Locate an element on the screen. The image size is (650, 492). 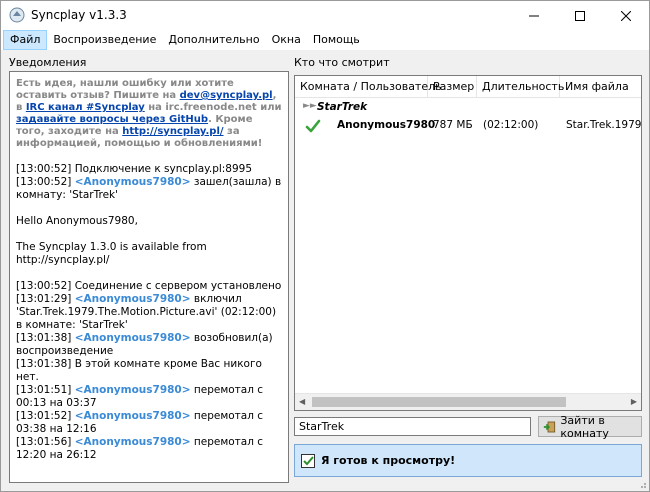
minimize-button is located at coordinates (534, 15).